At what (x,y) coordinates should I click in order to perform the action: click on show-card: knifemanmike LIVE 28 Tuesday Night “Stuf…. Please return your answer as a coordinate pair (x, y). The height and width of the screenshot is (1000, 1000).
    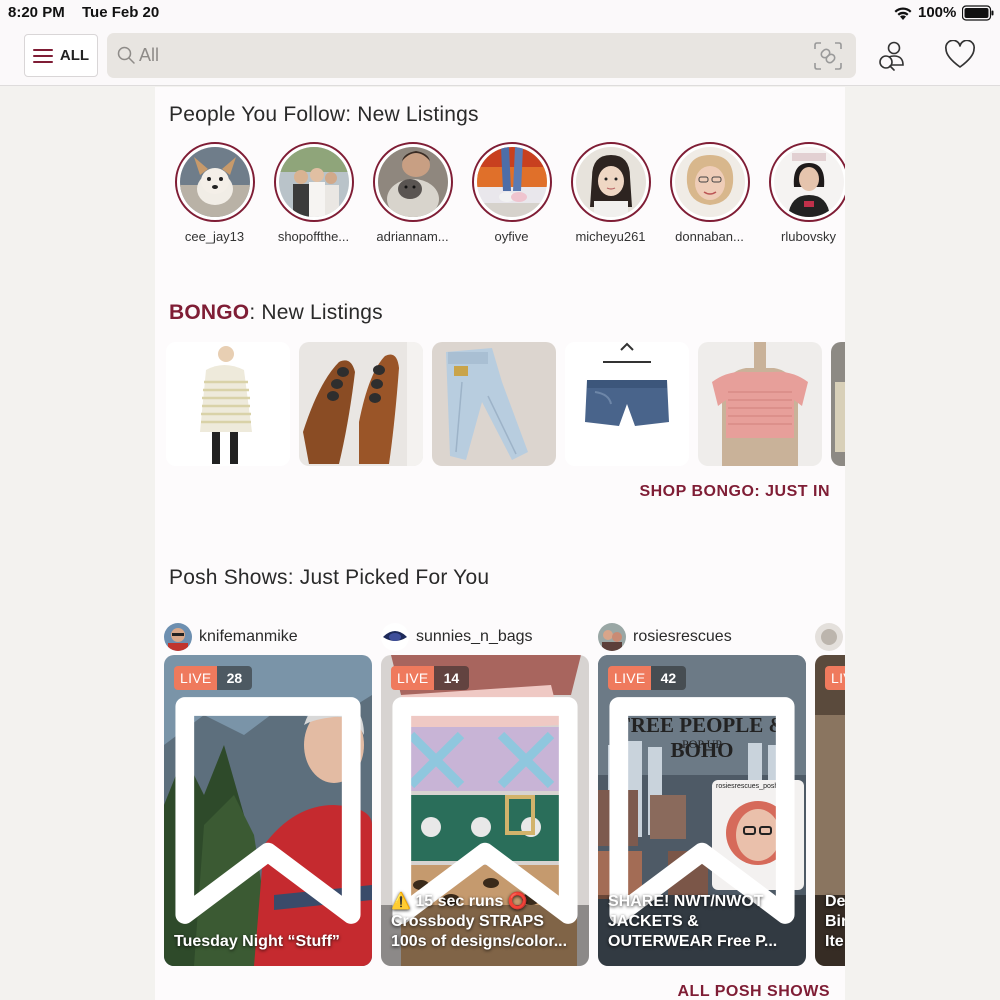
    Looking at the image, I should click on (268, 793).